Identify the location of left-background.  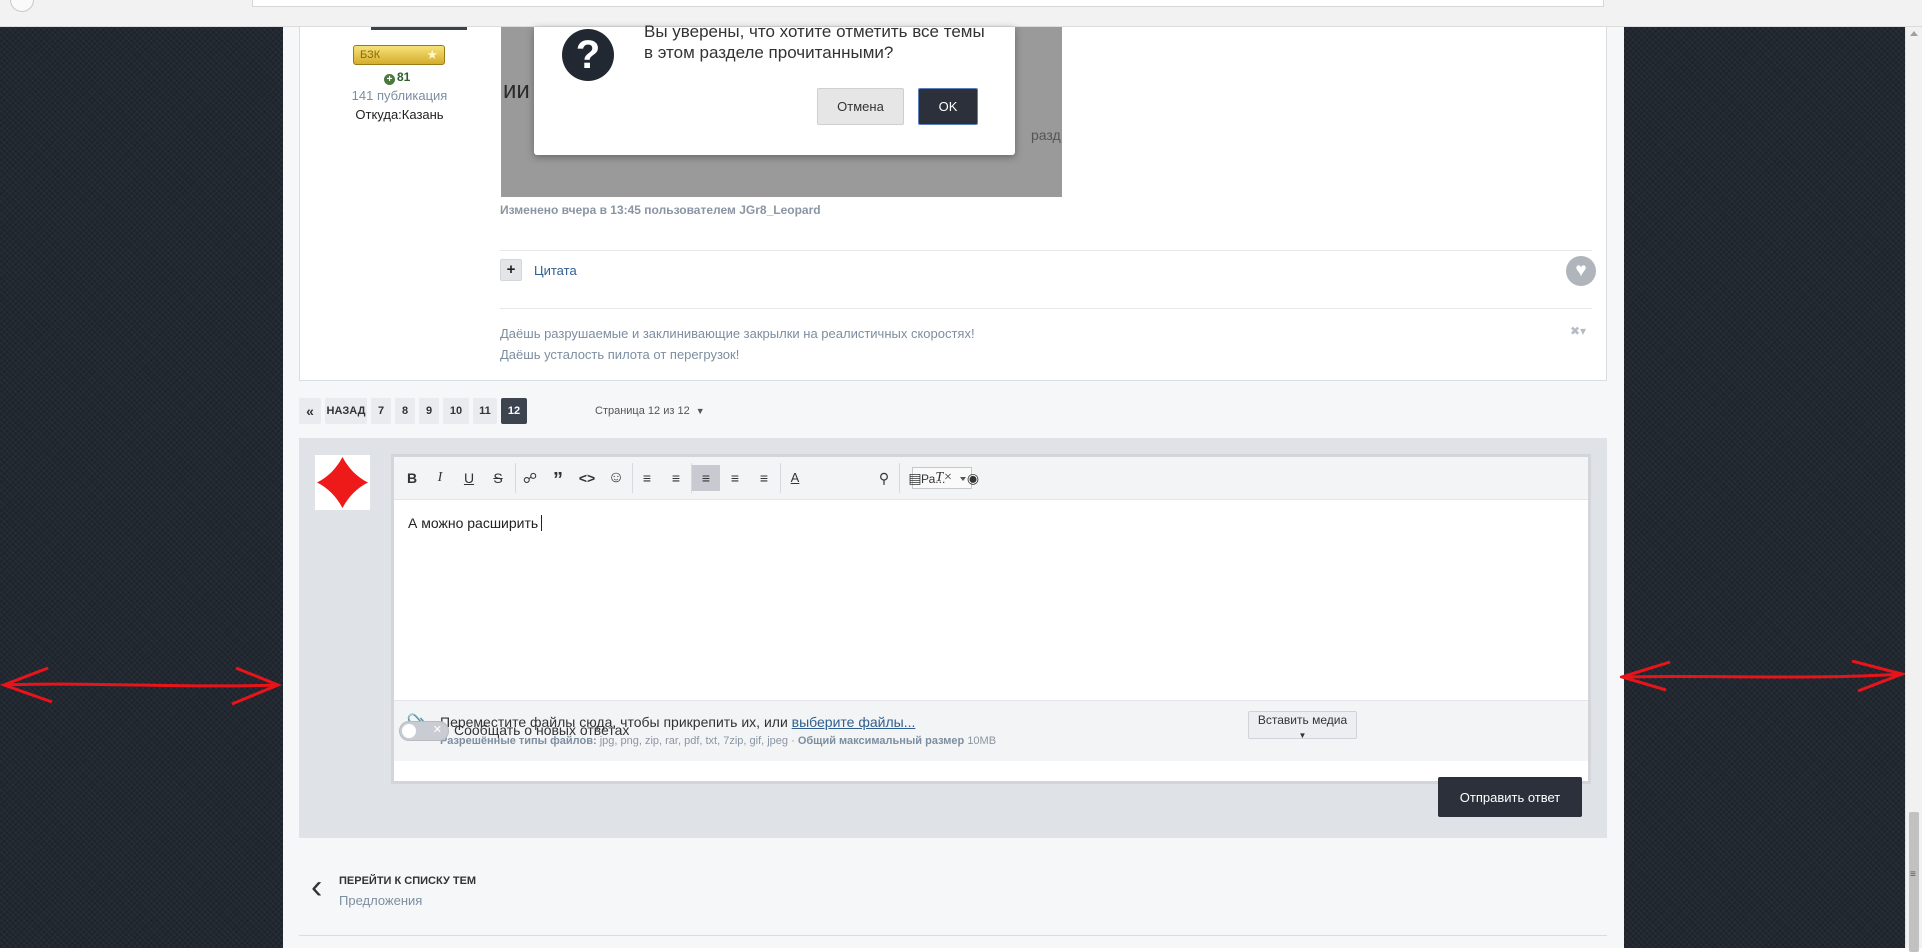
(141, 487).